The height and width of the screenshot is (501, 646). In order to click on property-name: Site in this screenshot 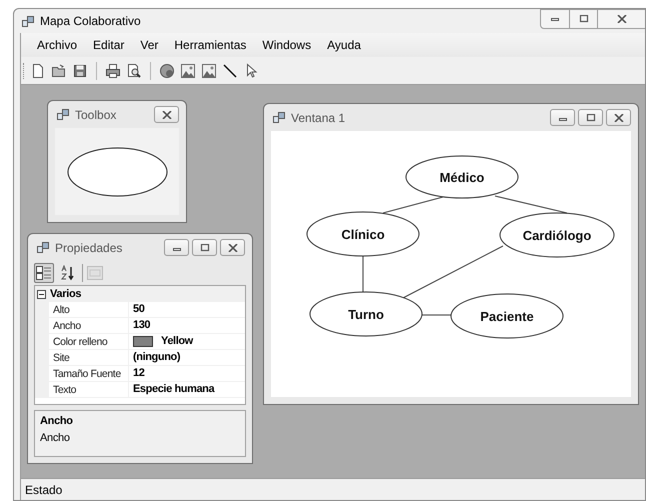, I will do `click(82, 357)`.